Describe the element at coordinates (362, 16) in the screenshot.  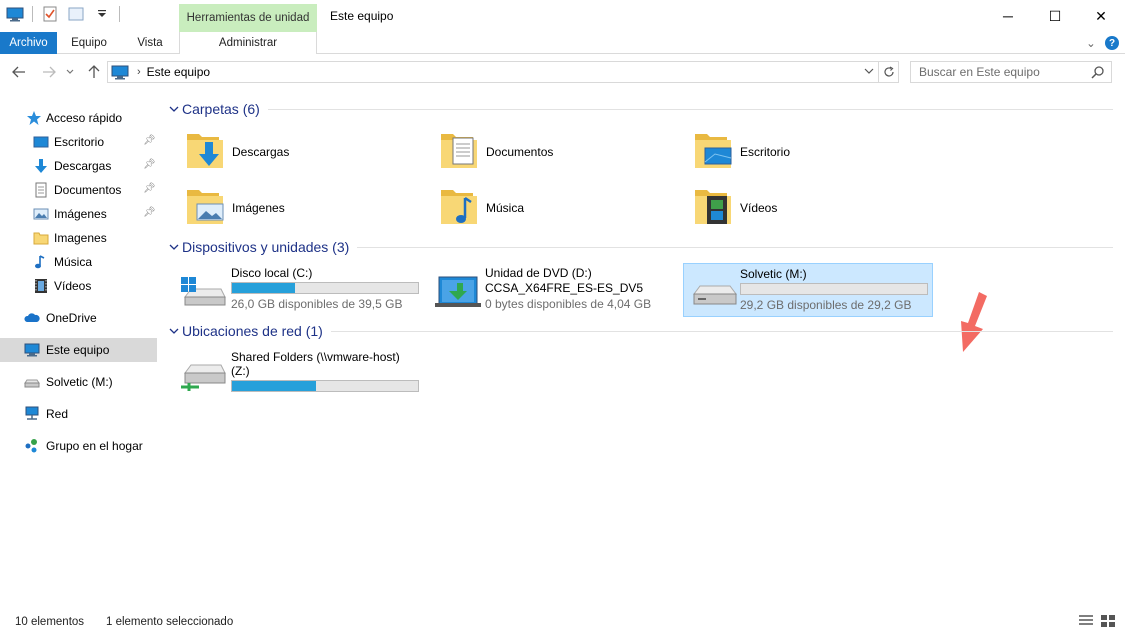
I see `window-title: Este equipo` at that location.